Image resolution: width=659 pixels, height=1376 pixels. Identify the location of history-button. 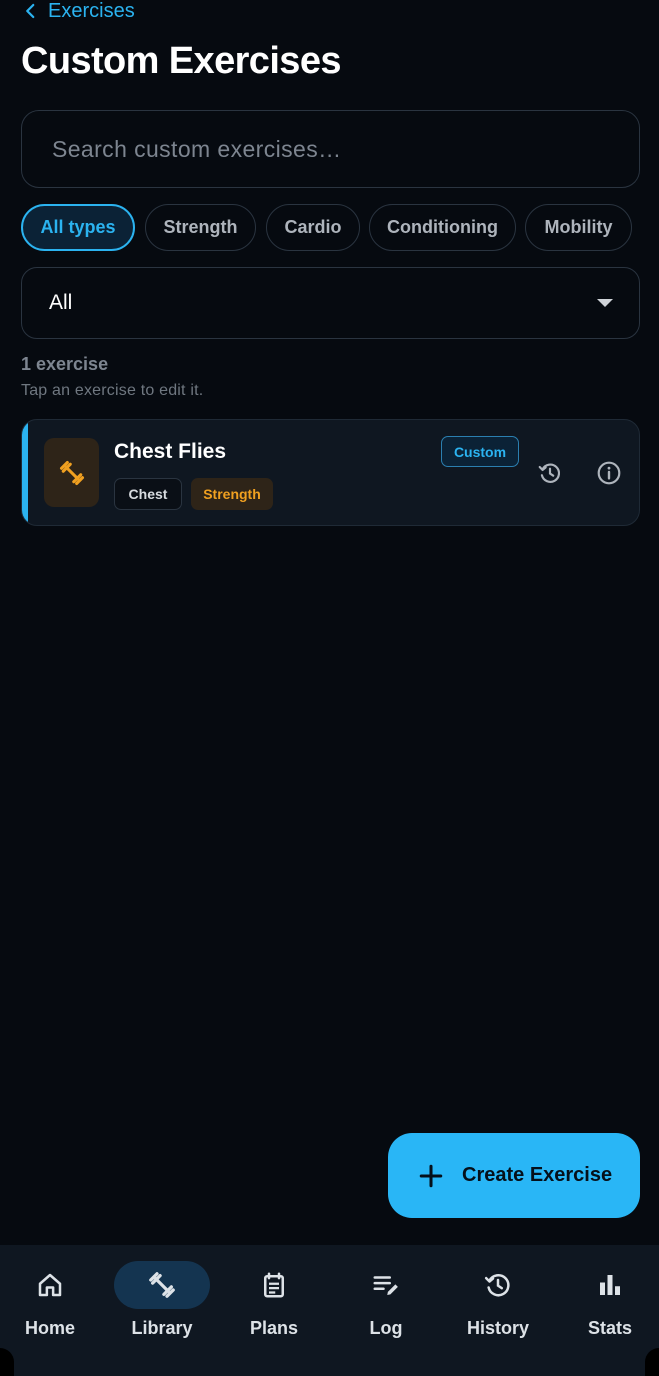
(550, 473).